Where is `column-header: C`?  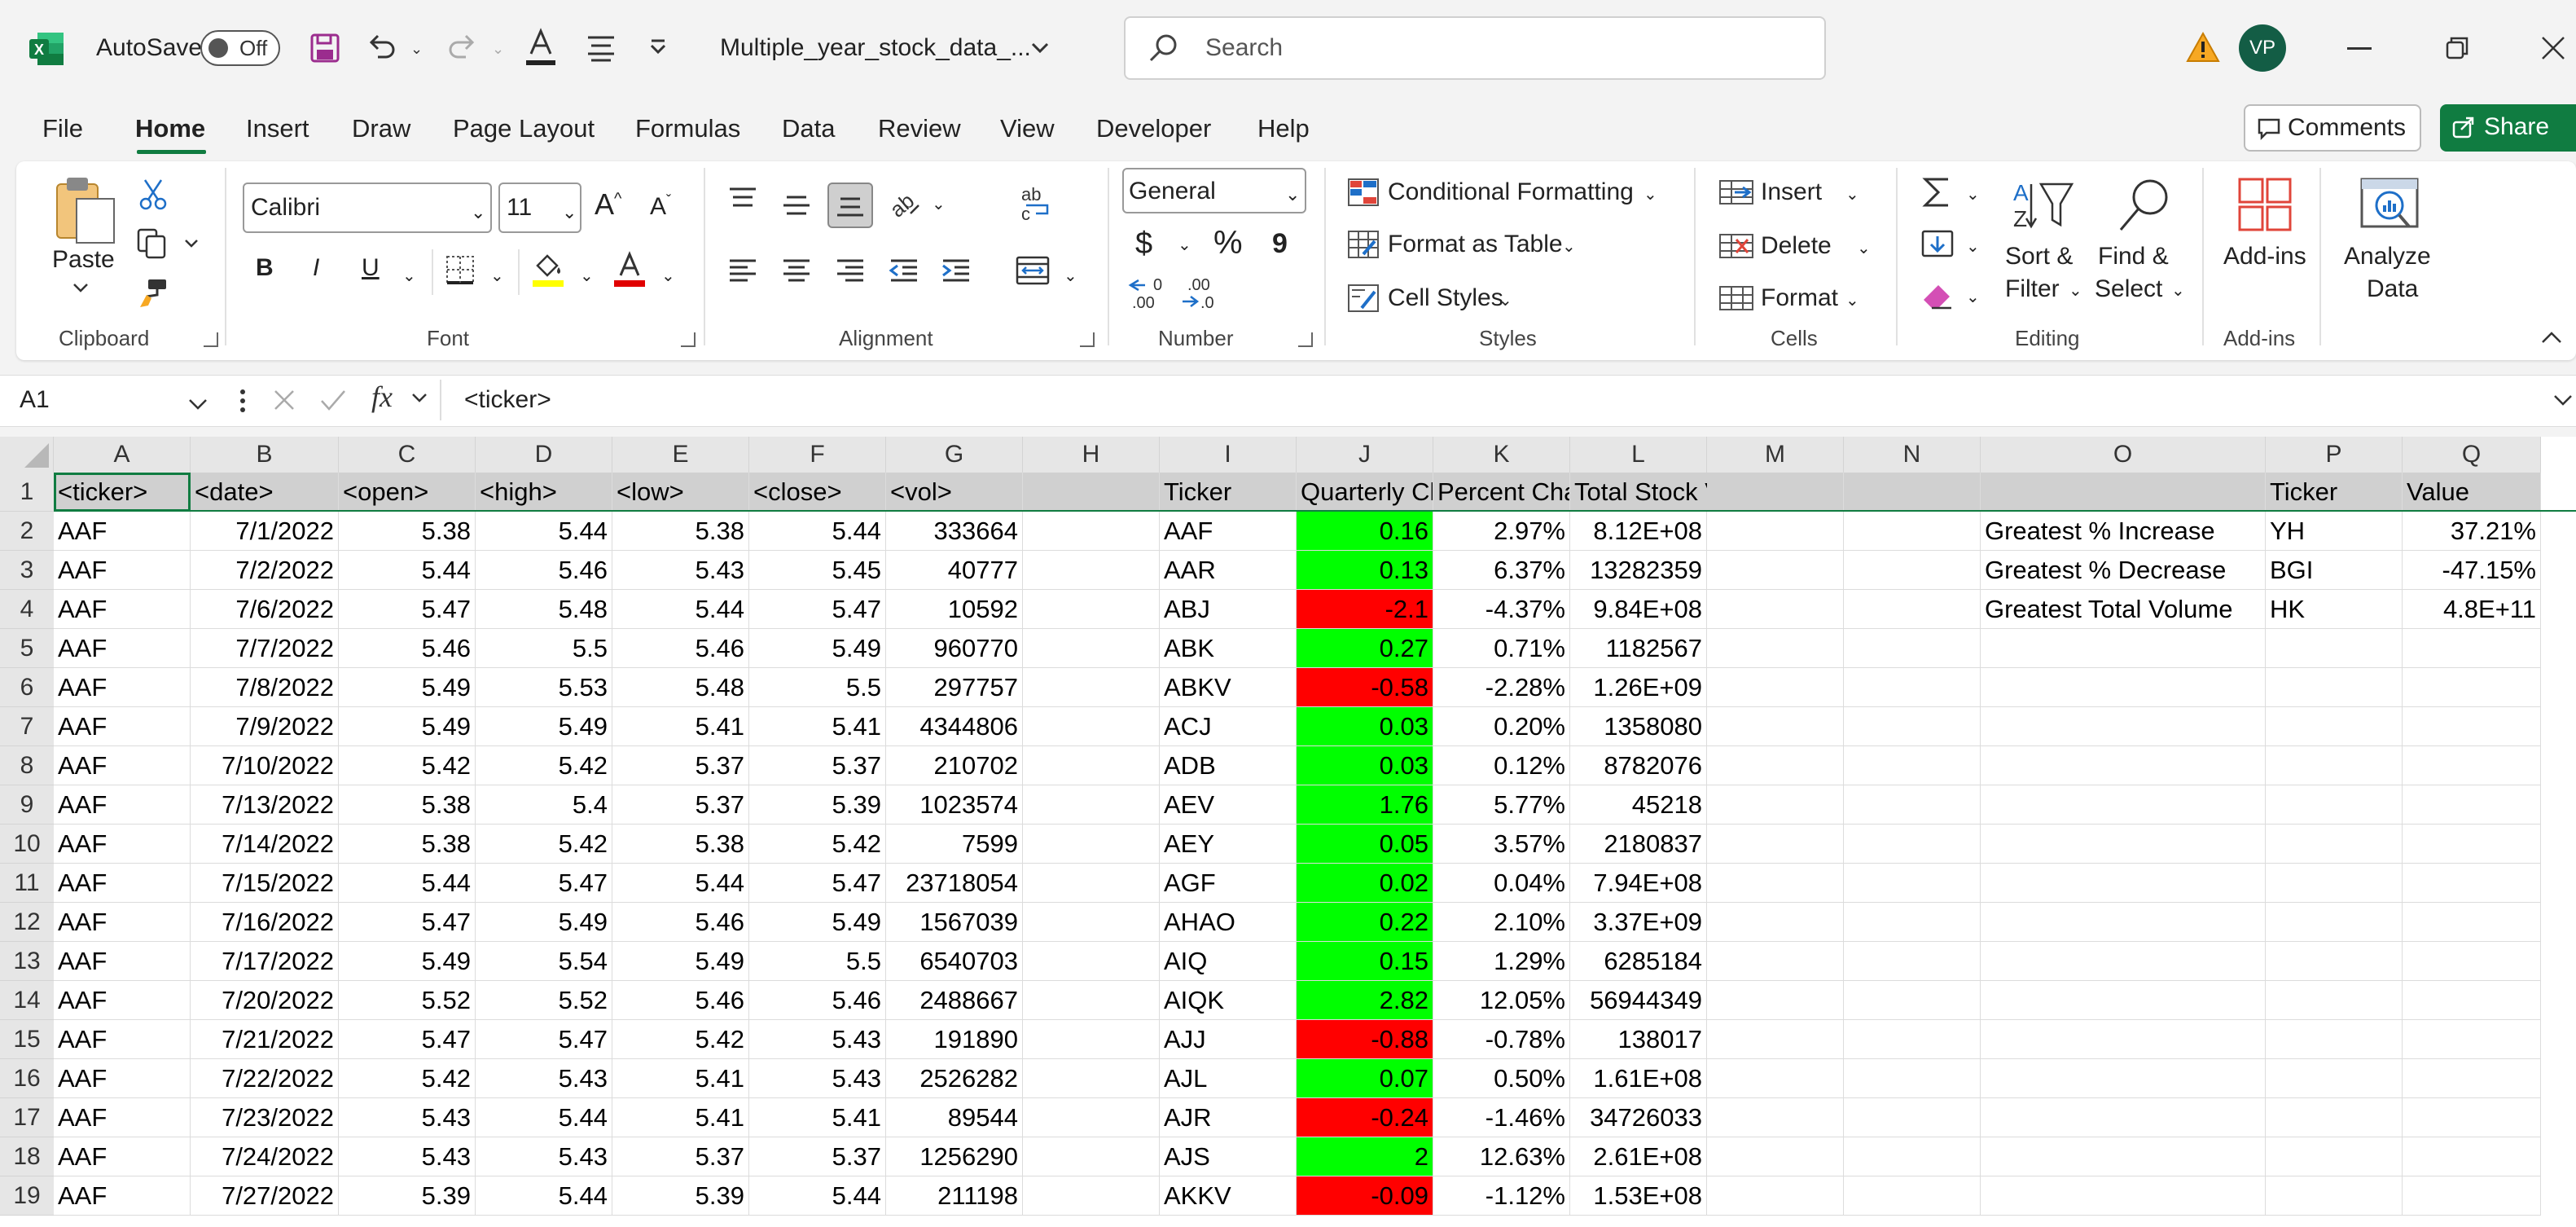 column-header: C is located at coordinates (407, 455).